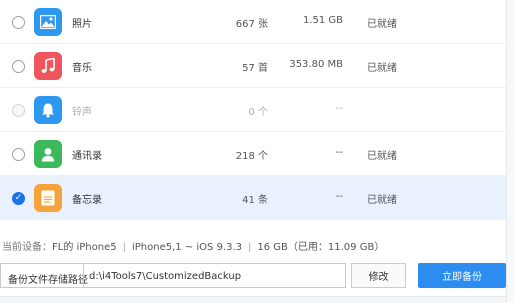 The width and height of the screenshot is (514, 303). I want to click on item-size: 1.51 GB, so click(322, 20).